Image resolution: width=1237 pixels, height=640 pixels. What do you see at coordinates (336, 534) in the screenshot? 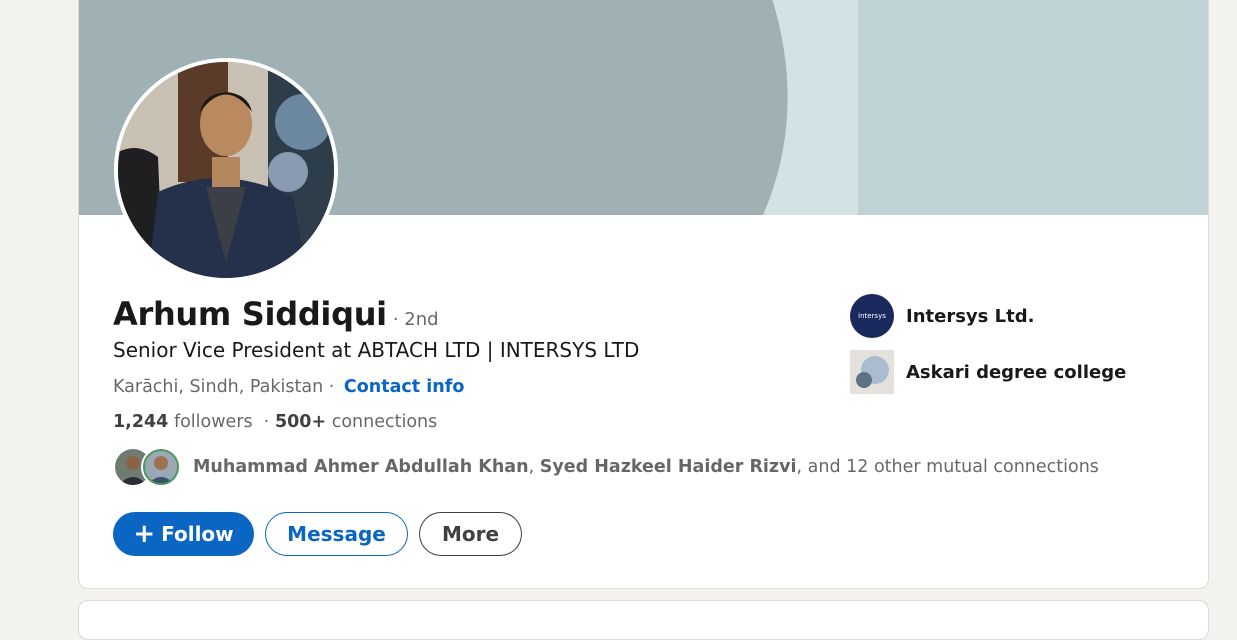
I see `message-button: Message` at bounding box center [336, 534].